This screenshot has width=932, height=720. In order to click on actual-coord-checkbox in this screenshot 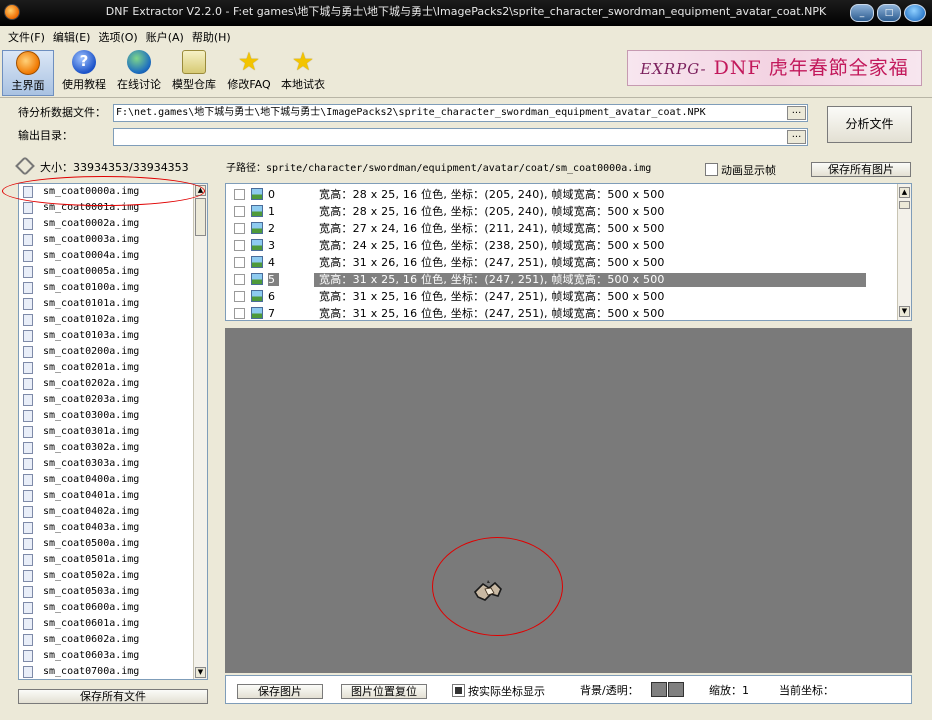, I will do `click(458, 690)`.